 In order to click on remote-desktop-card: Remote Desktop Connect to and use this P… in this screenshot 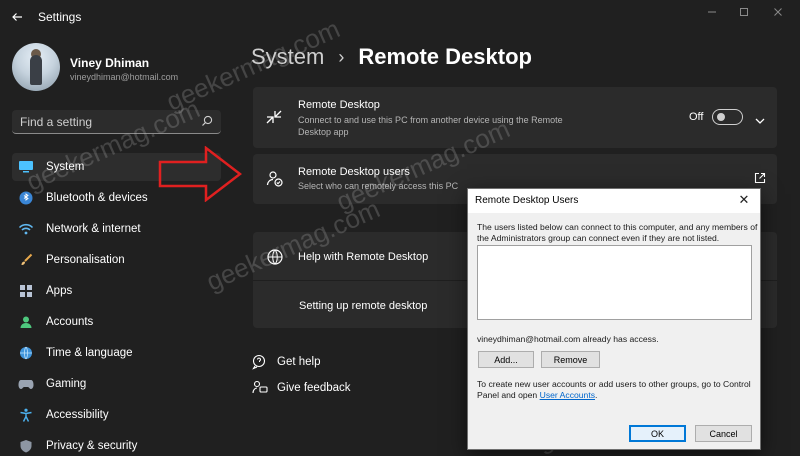, I will do `click(515, 117)`.